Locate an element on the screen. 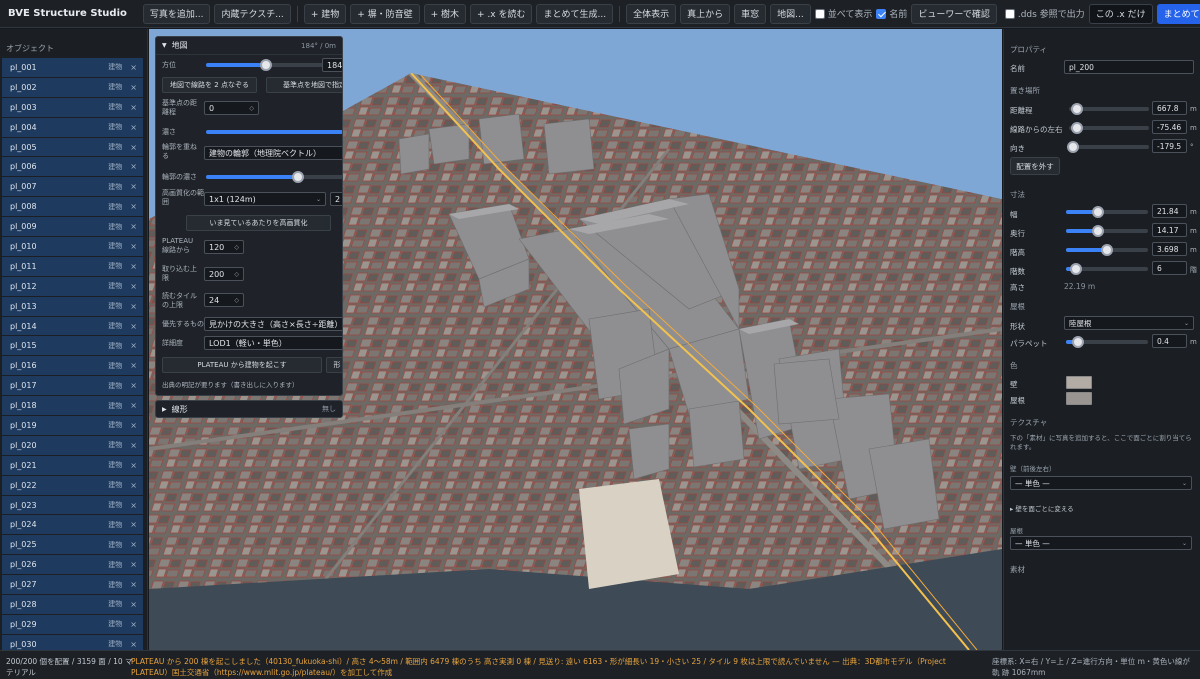 The image size is (1200, 679). object-list-item: pl_011 建物 × is located at coordinates (72, 266).